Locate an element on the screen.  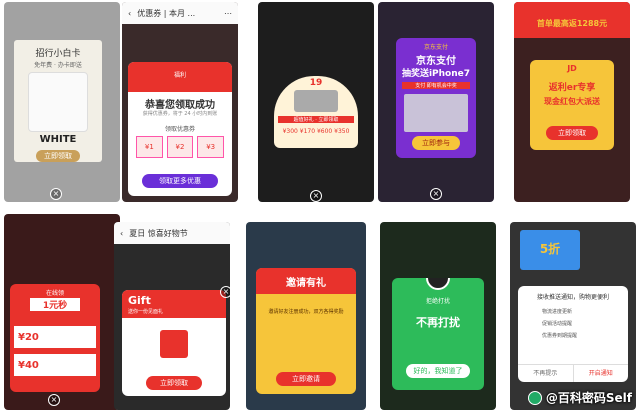
coupon-amount: ¥20 is located at coordinates (28, 337).